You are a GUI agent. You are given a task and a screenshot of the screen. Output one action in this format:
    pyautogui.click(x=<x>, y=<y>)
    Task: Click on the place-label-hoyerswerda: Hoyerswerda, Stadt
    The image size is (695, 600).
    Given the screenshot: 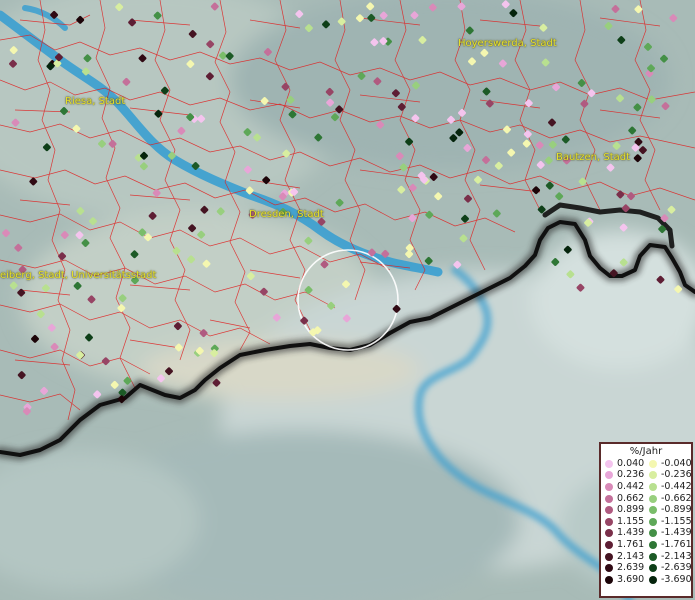 What is the action you would take?
    pyautogui.click(x=507, y=43)
    